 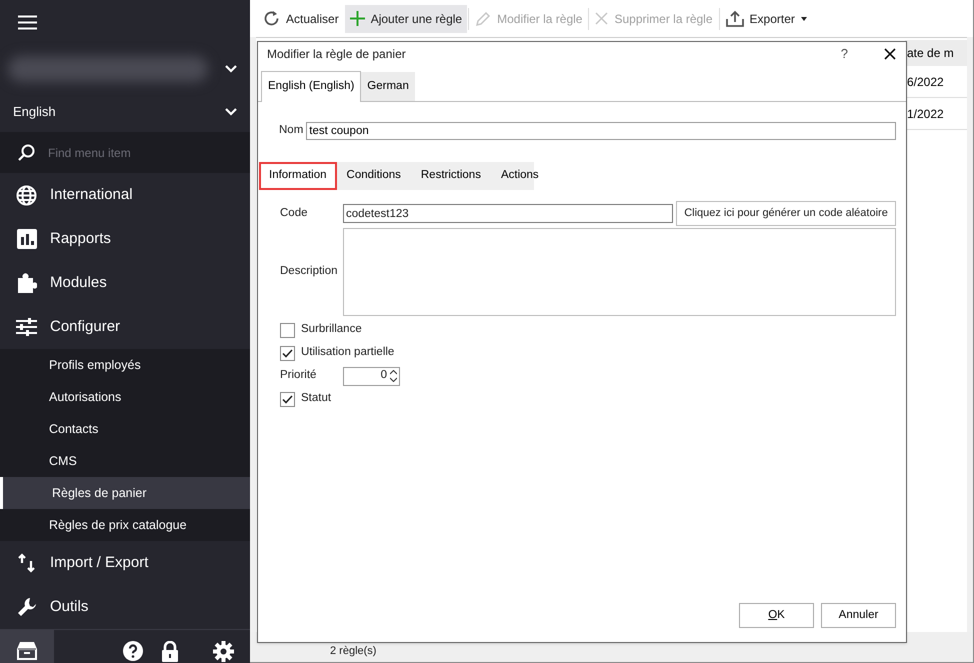 What do you see at coordinates (125, 525) in the screenshot?
I see `submenu-item: Règles de prix catalogue` at bounding box center [125, 525].